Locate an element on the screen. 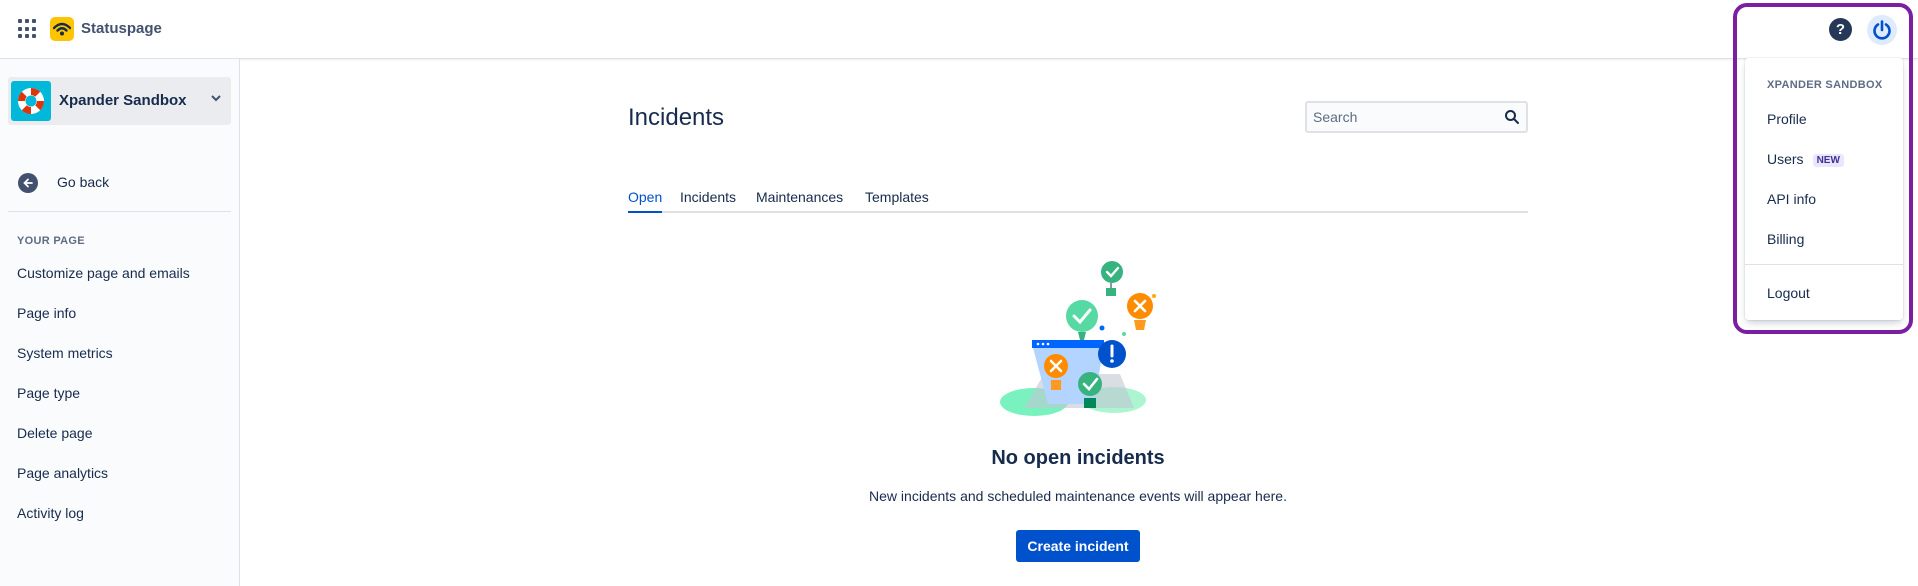 This screenshot has width=1918, height=586. dropdown-divider is located at coordinates (1824, 264).